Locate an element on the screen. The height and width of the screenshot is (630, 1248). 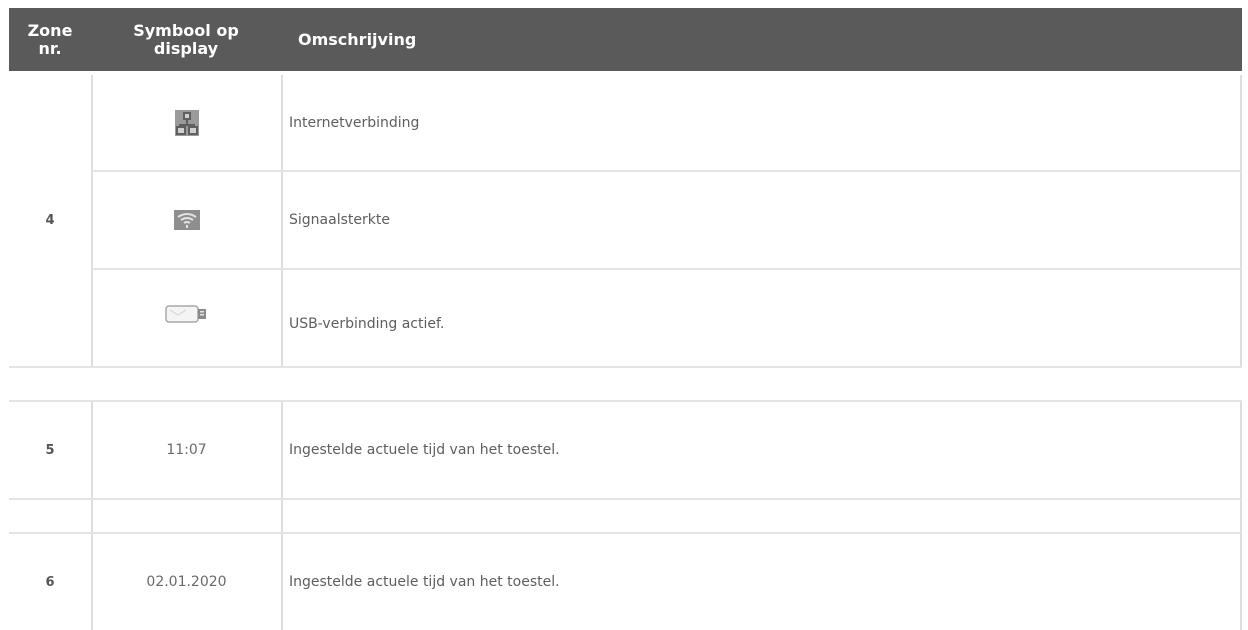
zone-cell: 4 is located at coordinates (50, 220).